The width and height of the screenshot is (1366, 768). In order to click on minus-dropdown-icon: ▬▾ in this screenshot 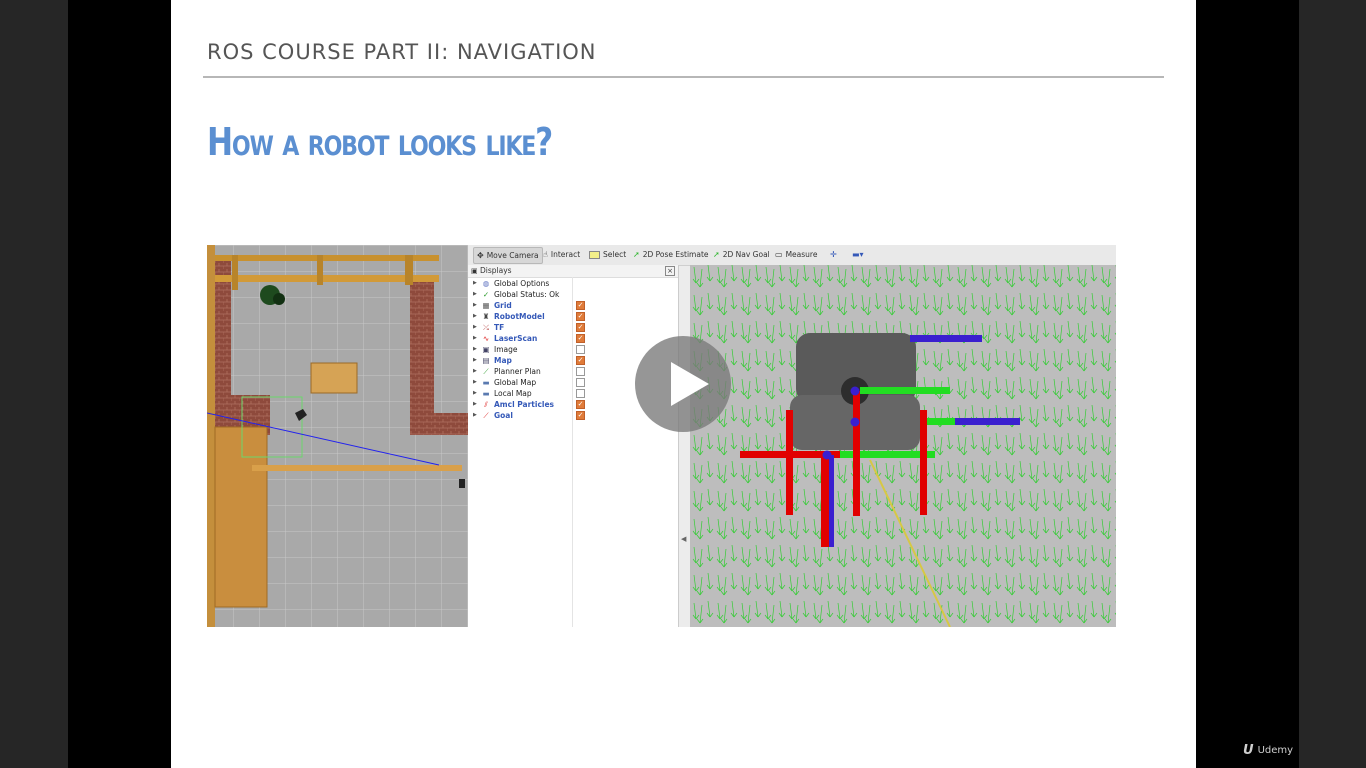, I will do `click(858, 254)`.